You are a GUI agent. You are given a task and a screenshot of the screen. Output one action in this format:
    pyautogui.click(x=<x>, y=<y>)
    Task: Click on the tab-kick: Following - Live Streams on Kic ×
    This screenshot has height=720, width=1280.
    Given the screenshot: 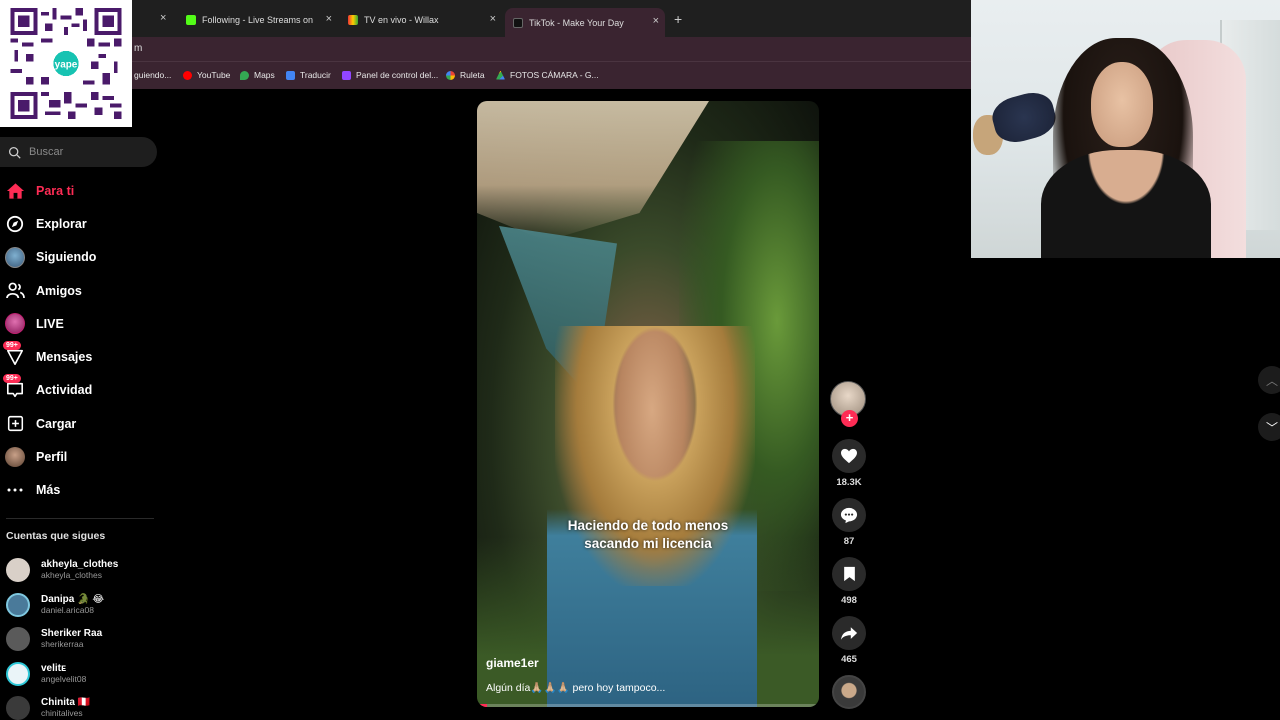 What is the action you would take?
    pyautogui.click(x=259, y=20)
    